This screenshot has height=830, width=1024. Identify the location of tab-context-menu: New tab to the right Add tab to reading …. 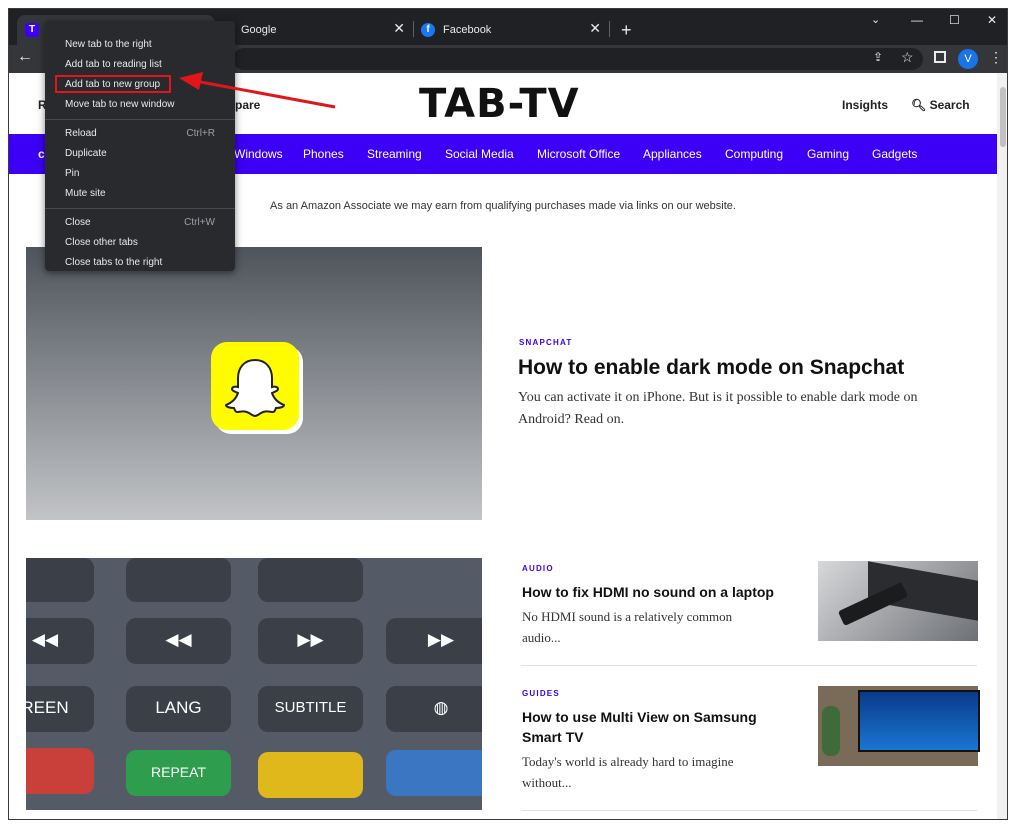
(140, 146).